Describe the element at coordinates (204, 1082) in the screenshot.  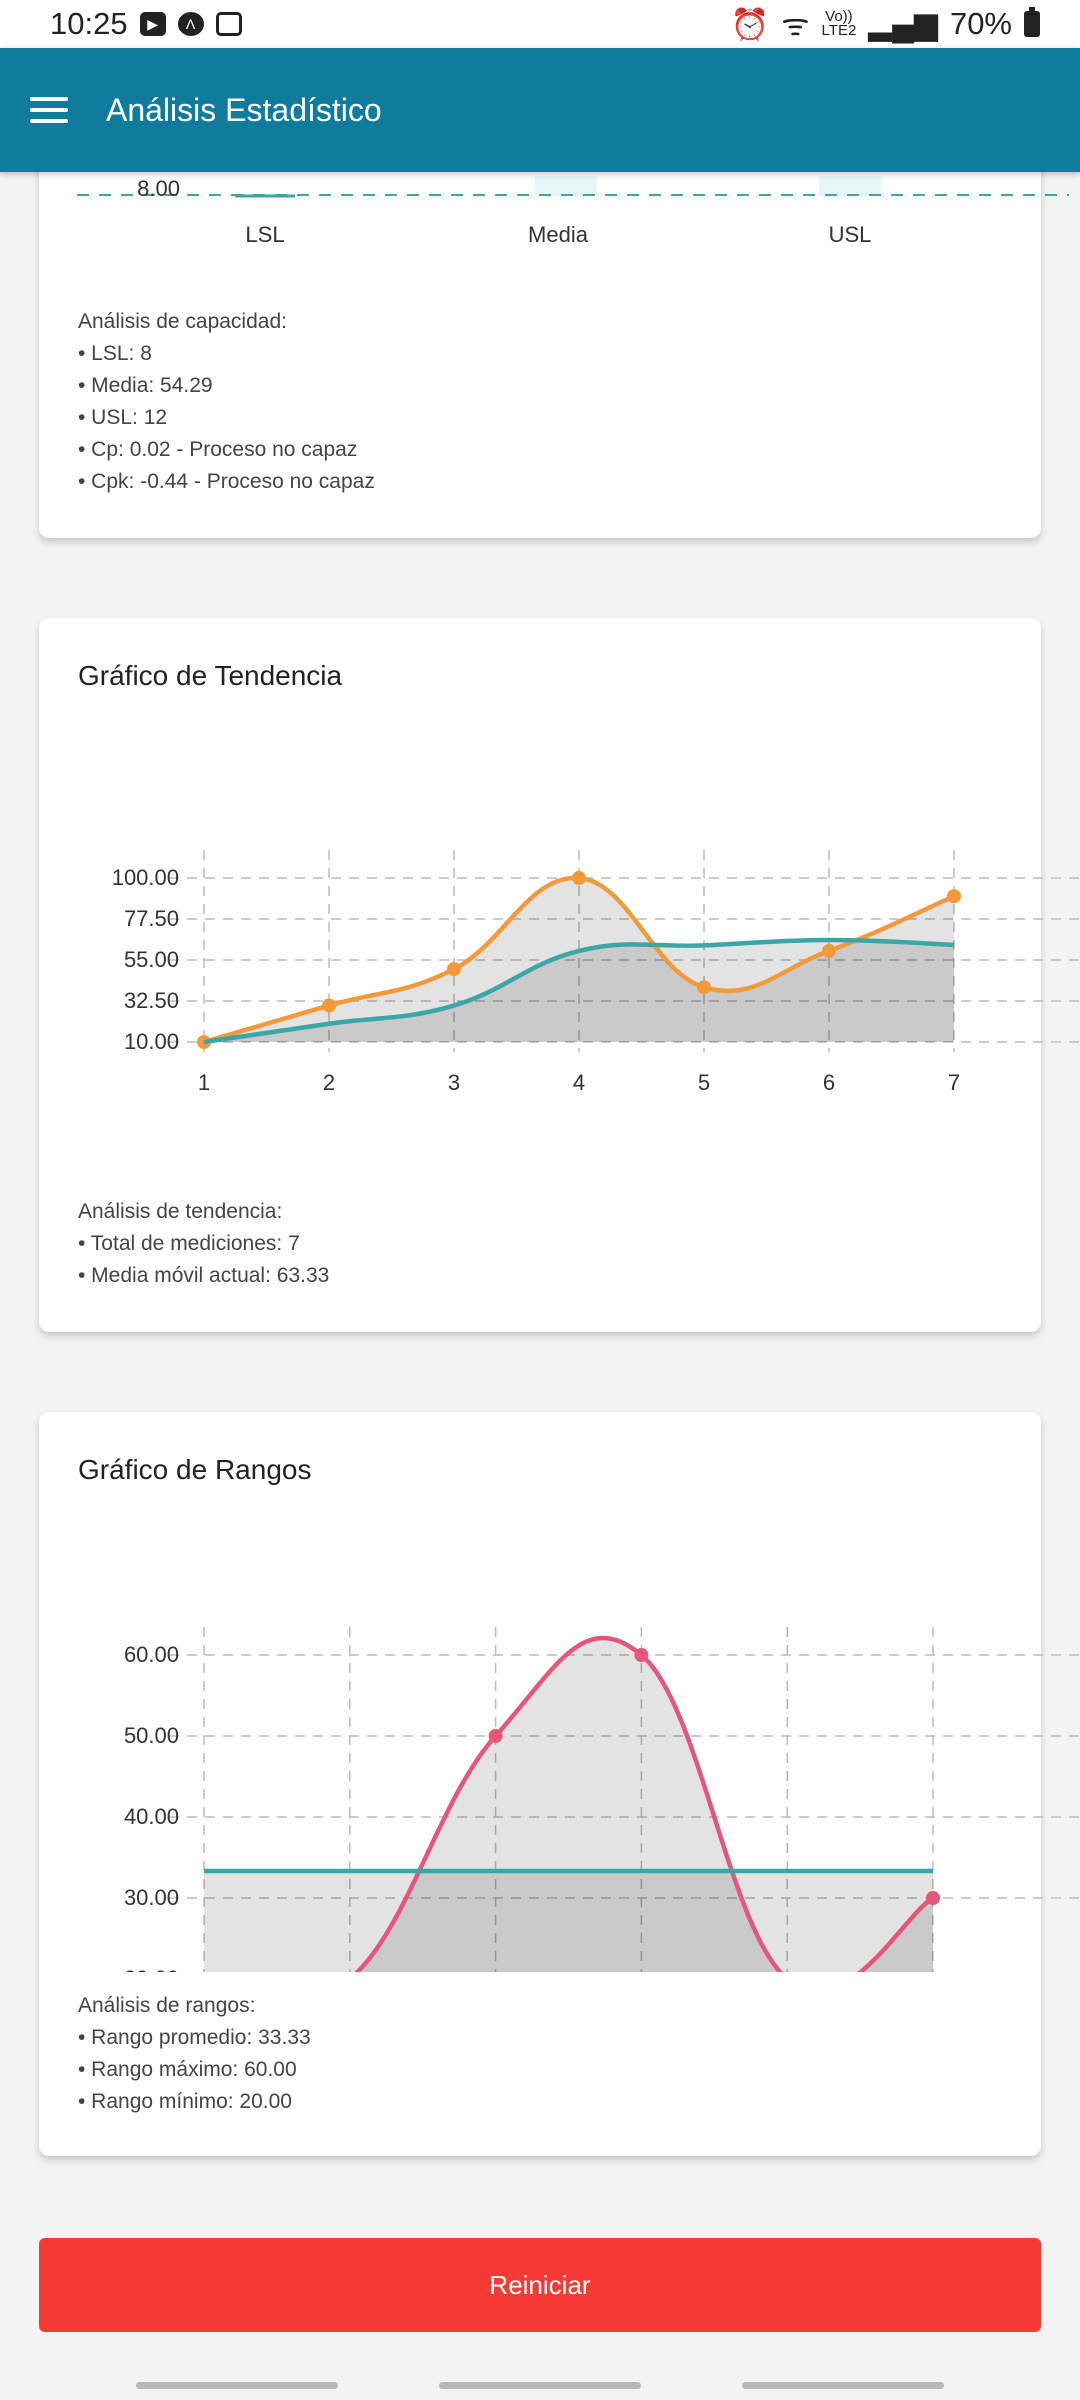
I see `x-tick-label: 1` at that location.